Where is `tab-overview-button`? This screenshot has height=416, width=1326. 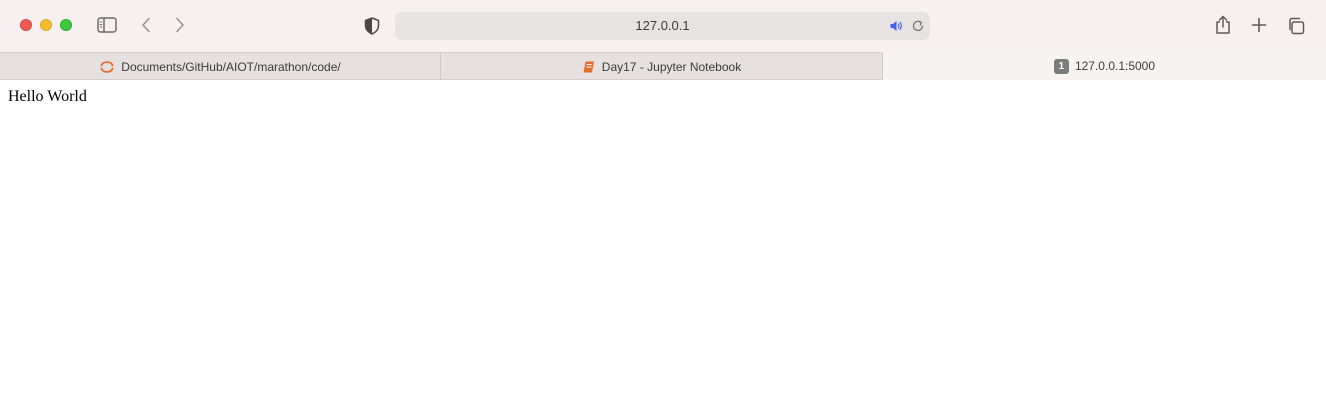
tab-overview-button is located at coordinates (1296, 26).